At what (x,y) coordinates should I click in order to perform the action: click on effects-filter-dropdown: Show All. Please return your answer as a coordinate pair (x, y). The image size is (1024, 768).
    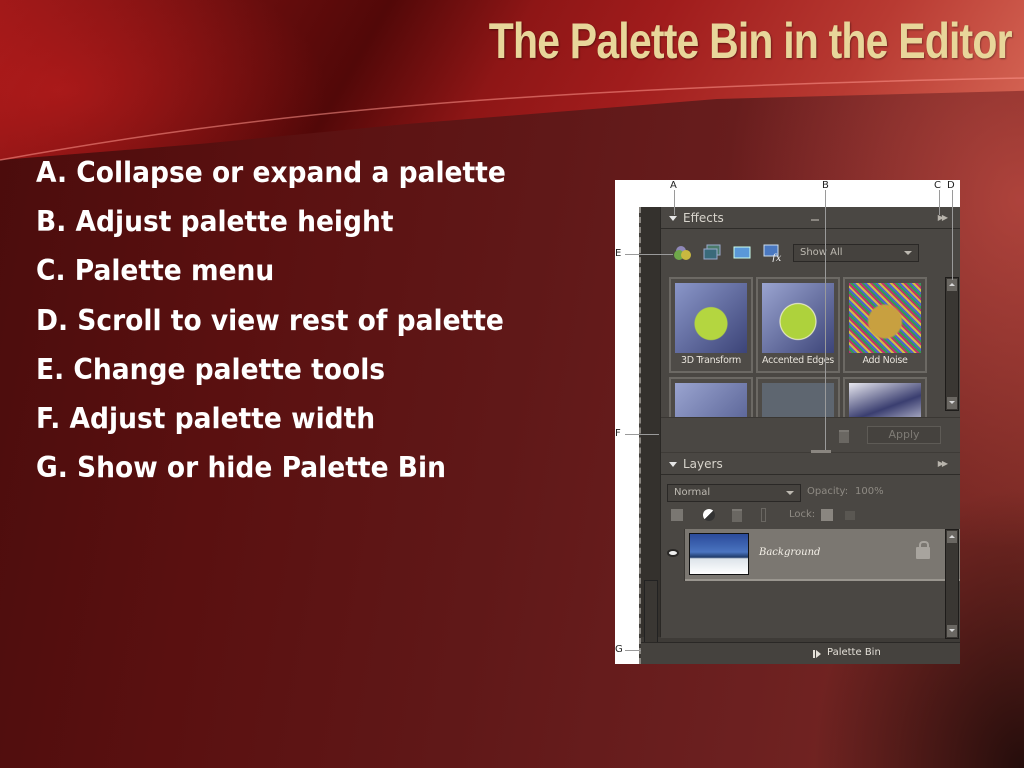
    Looking at the image, I should click on (856, 253).